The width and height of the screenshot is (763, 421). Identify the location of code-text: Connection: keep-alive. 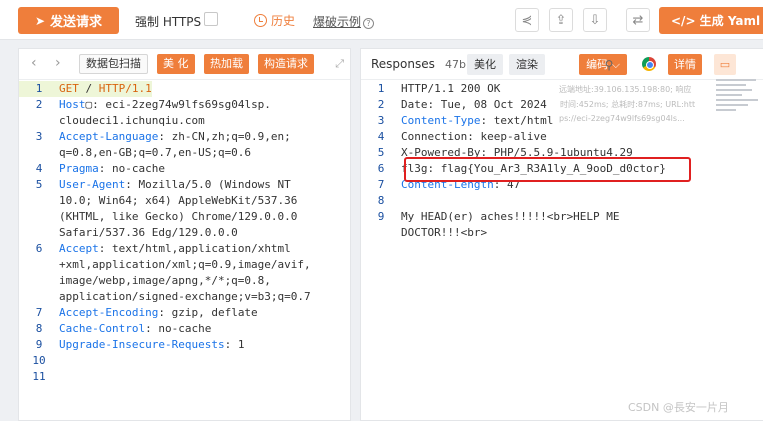
(474, 137).